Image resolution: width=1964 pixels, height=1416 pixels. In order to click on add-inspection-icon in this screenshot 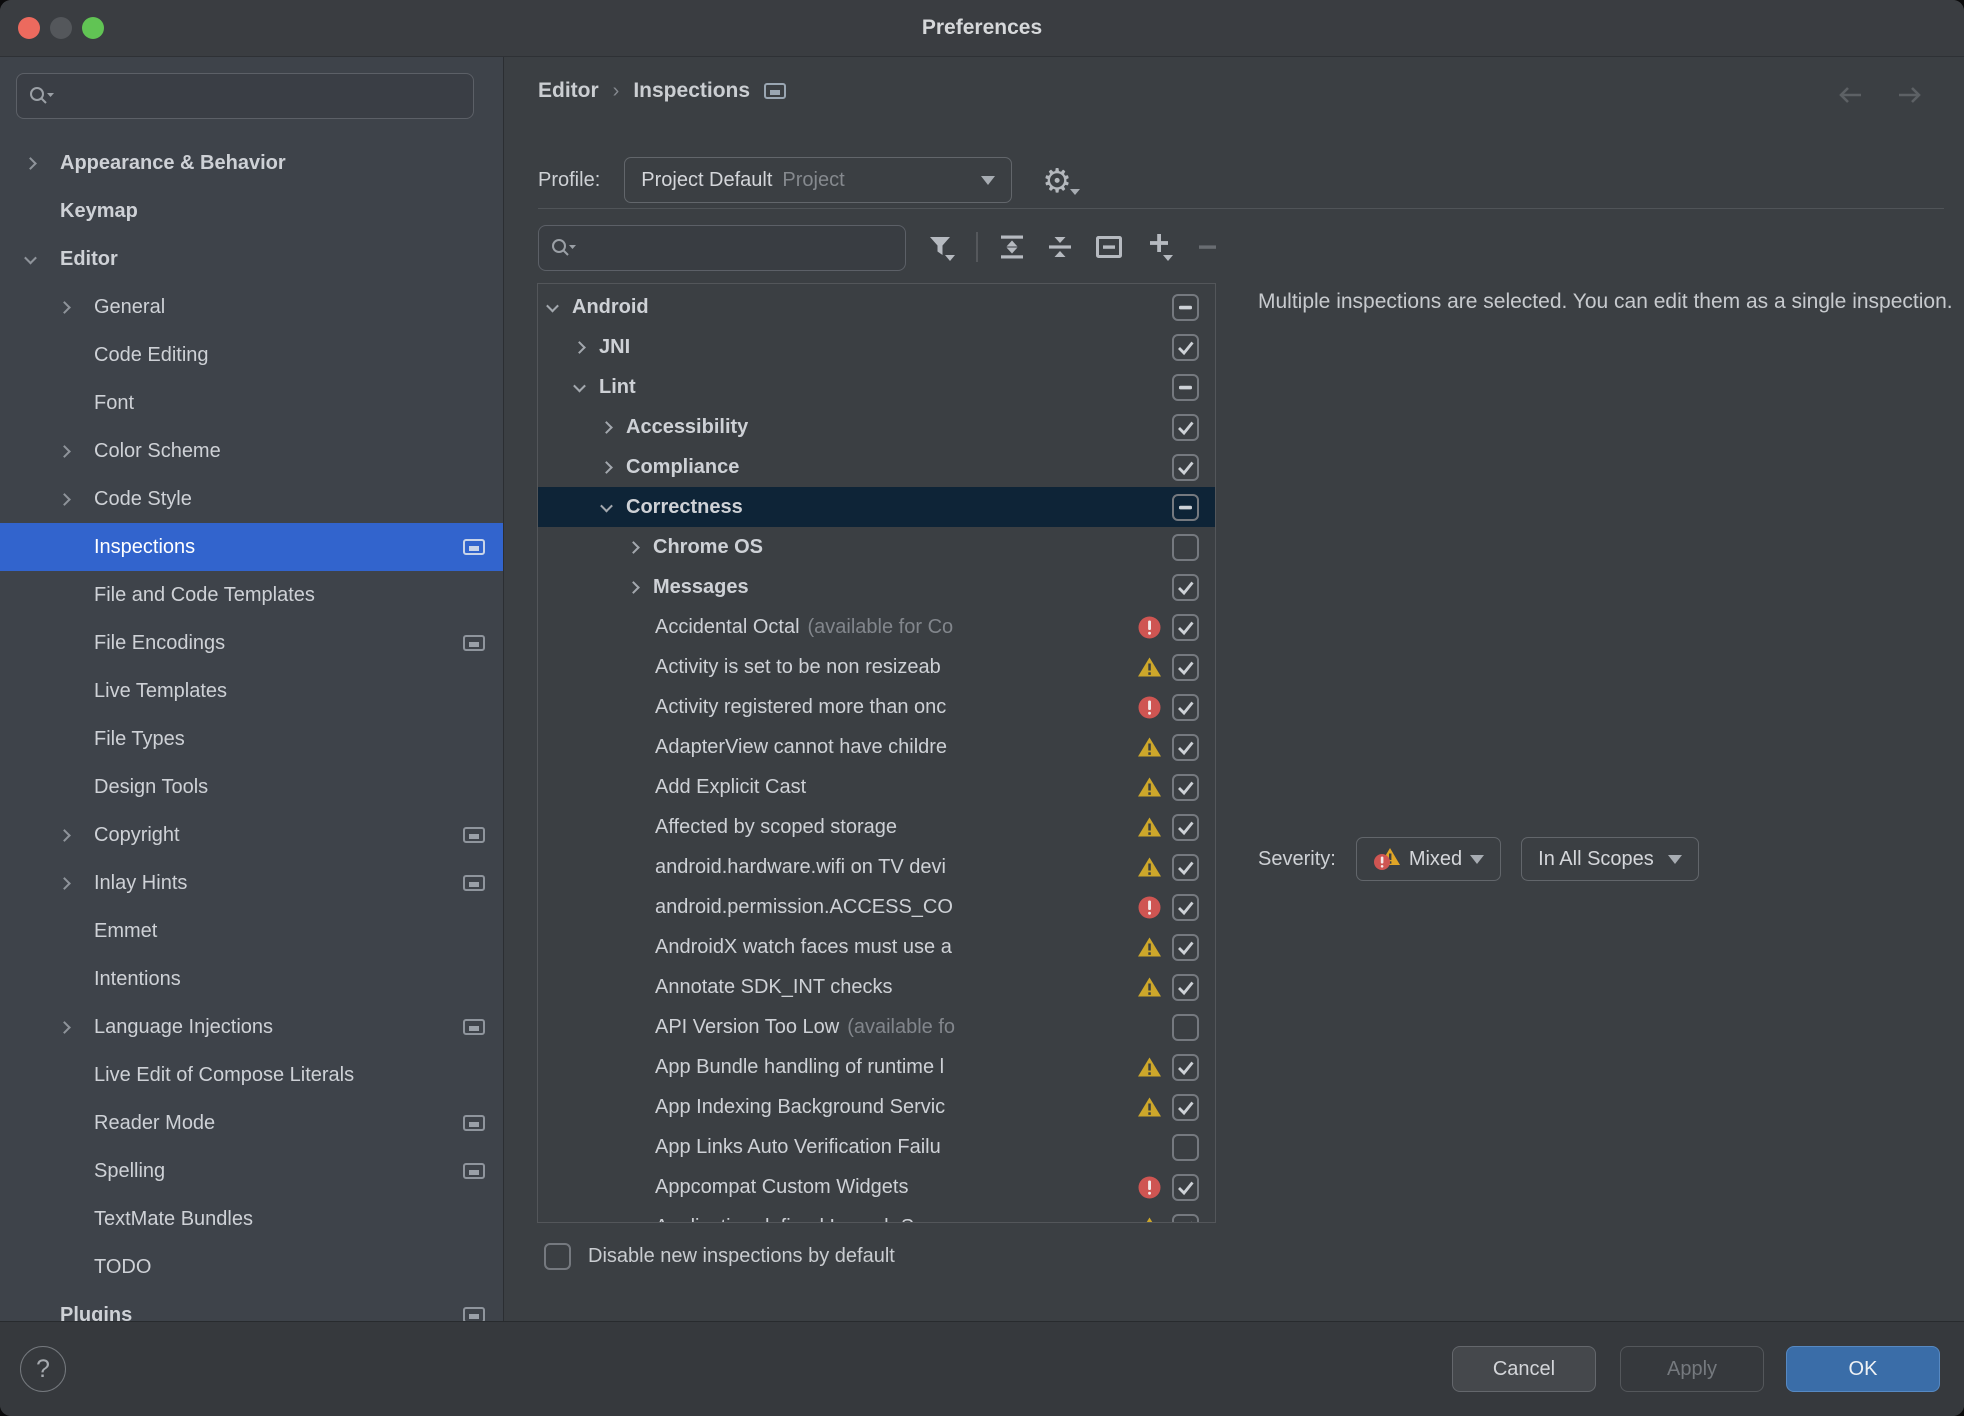, I will do `click(1160, 247)`.